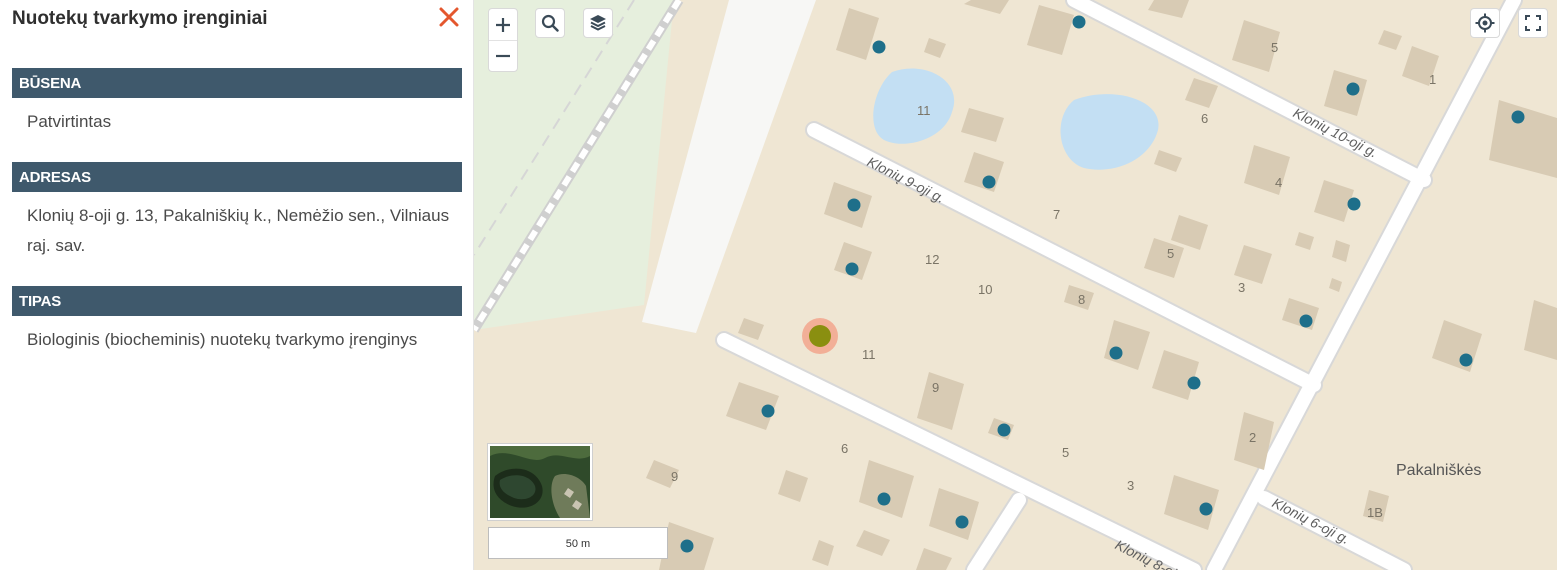 Image resolution: width=1557 pixels, height=570 pixels. I want to click on house-number: 1B, so click(1375, 512).